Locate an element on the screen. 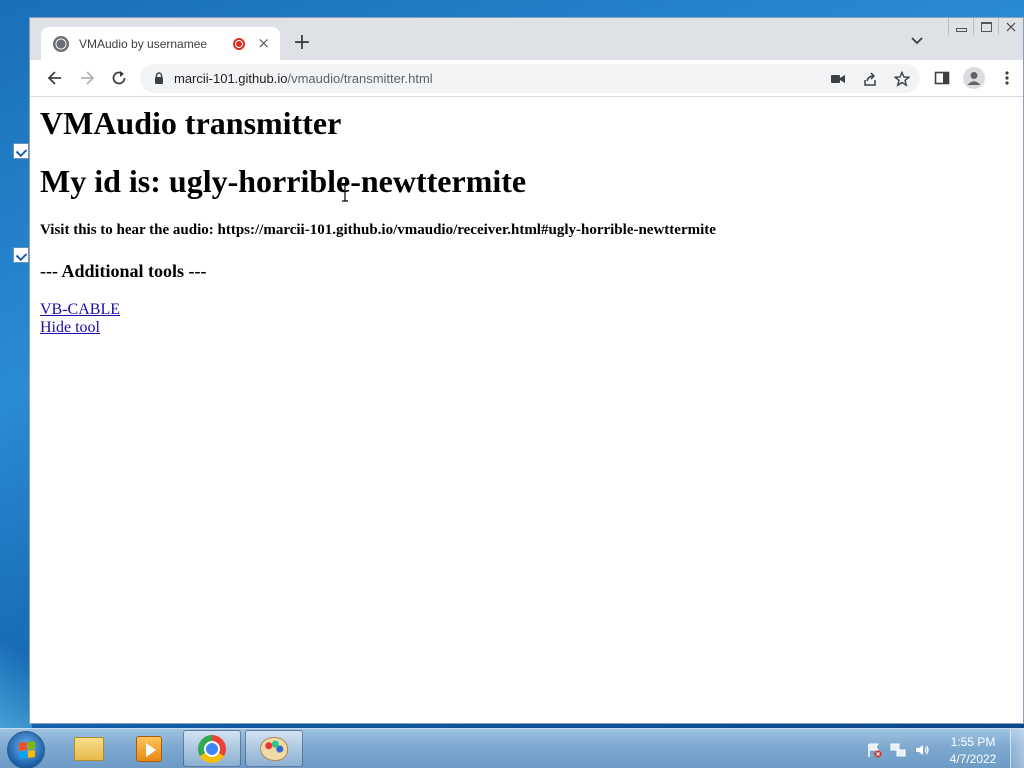 Image resolution: width=1024 pixels, height=768 pixels. browser-tab: VMAudio by usernamee × is located at coordinates (160, 43).